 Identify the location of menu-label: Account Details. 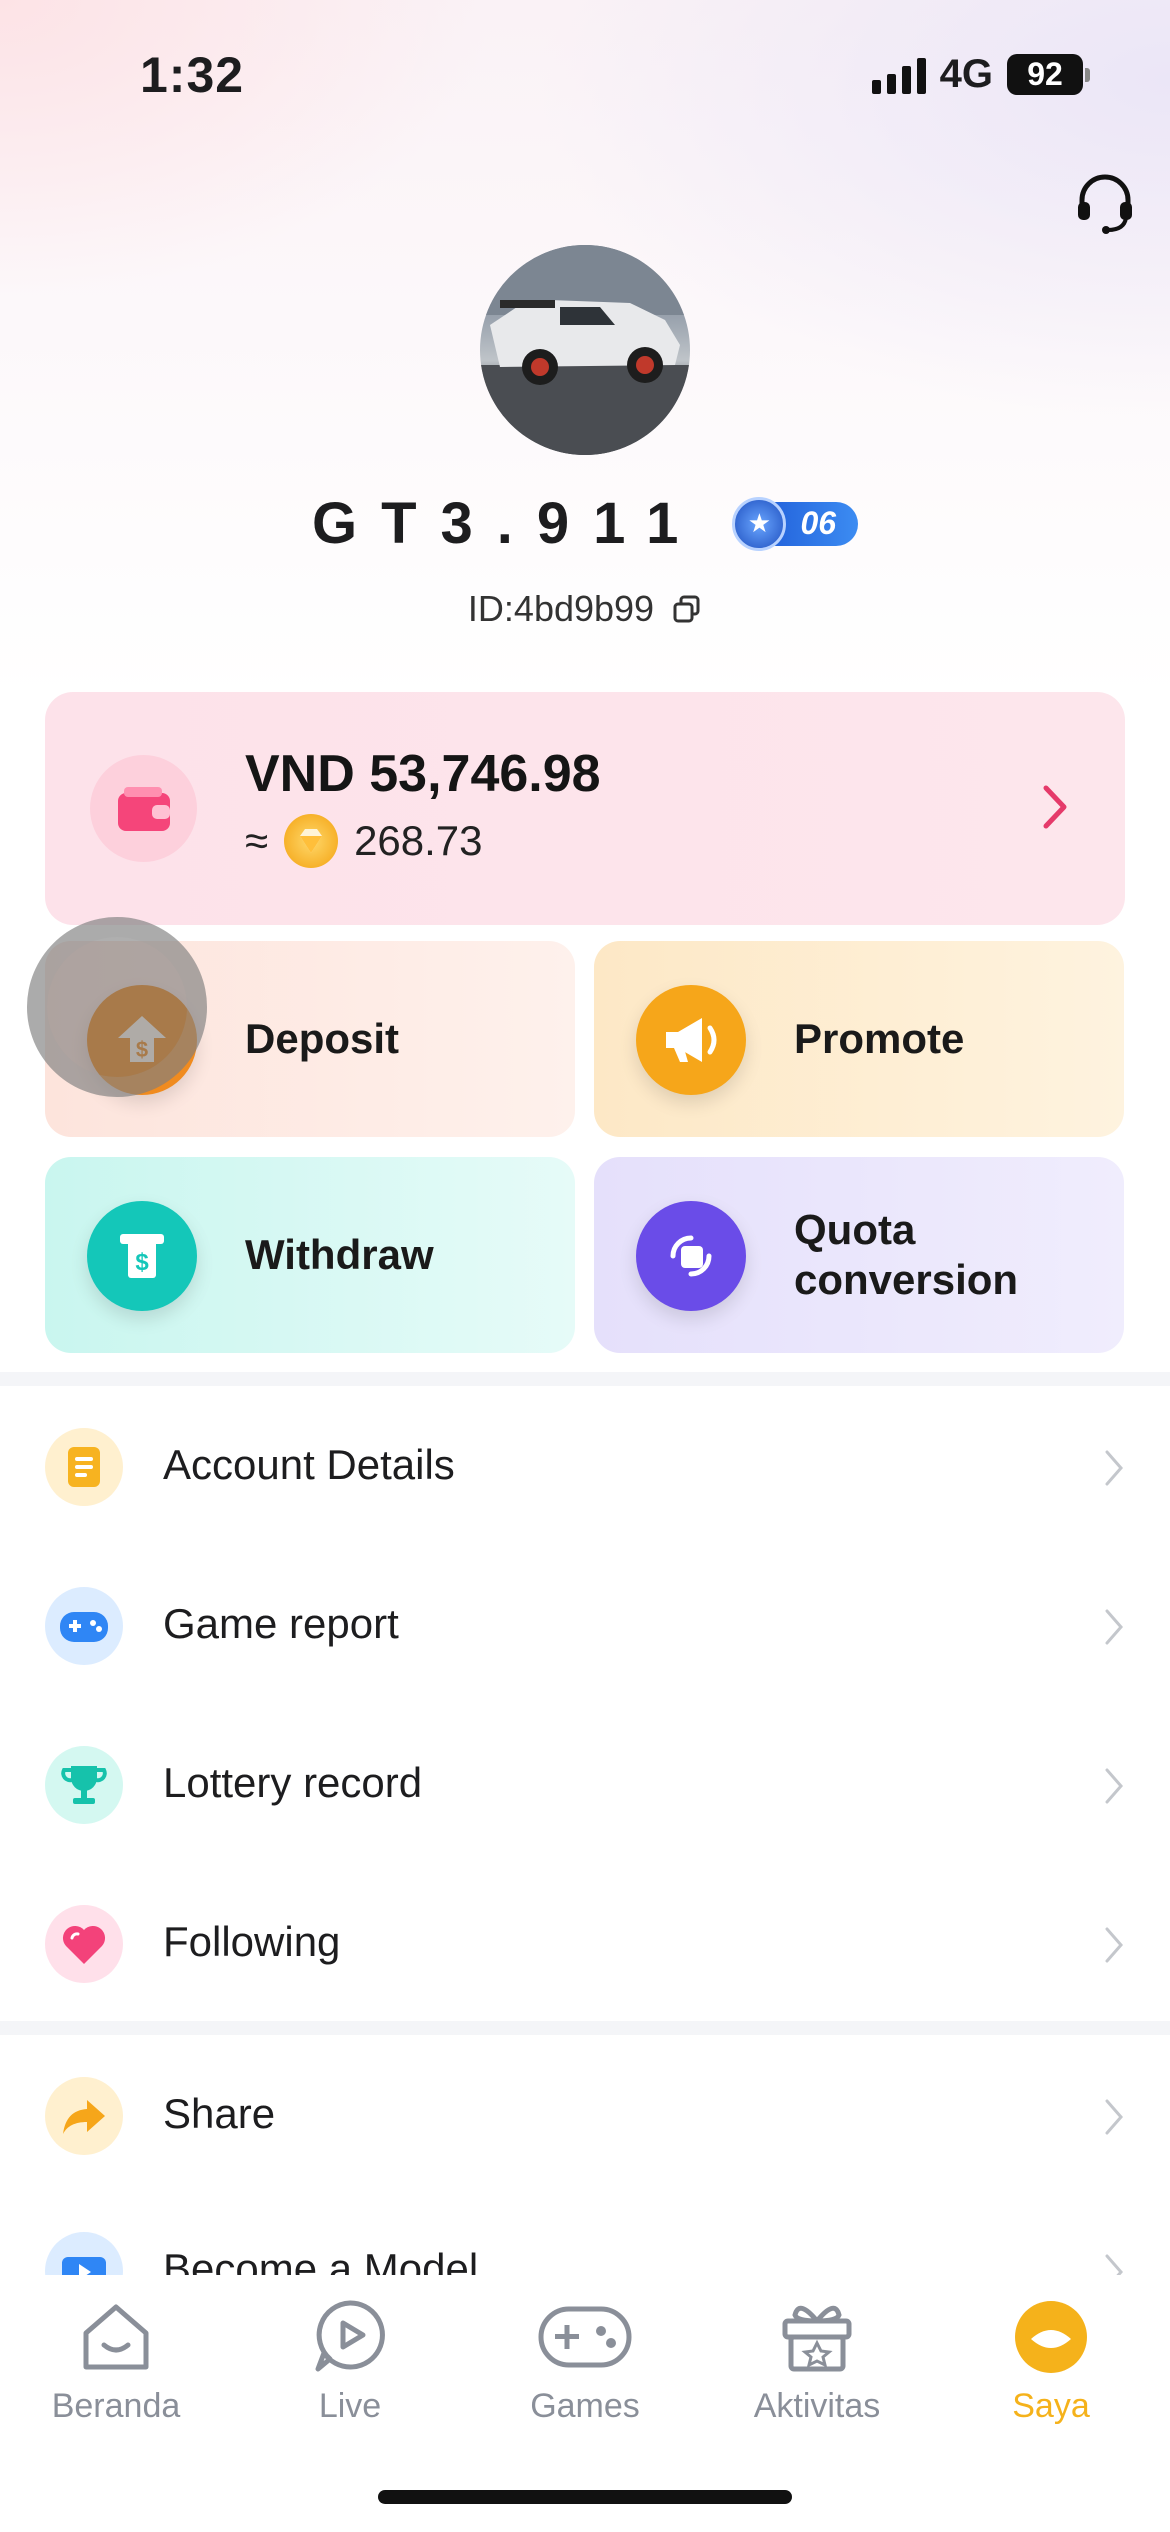
(309, 1464).